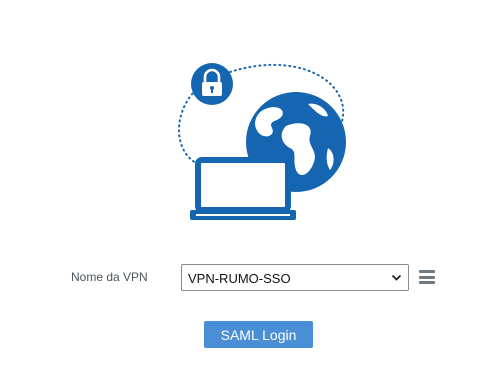 The width and height of the screenshot is (500, 377). I want to click on laptop-icon, so click(243, 188).